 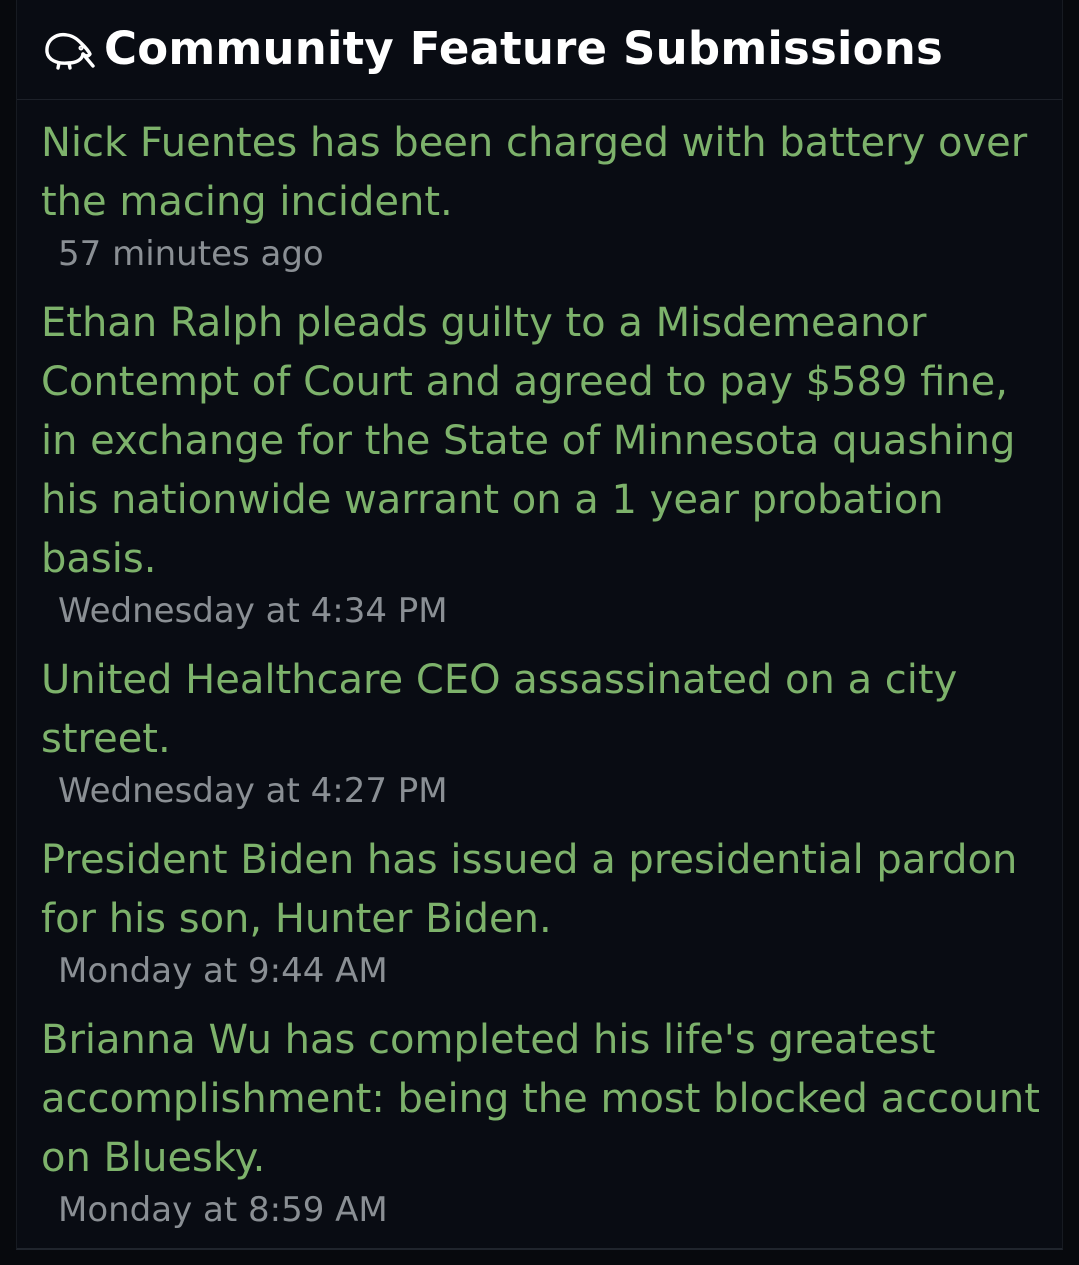 I want to click on submission-time: 57 minutes ago, so click(x=191, y=254).